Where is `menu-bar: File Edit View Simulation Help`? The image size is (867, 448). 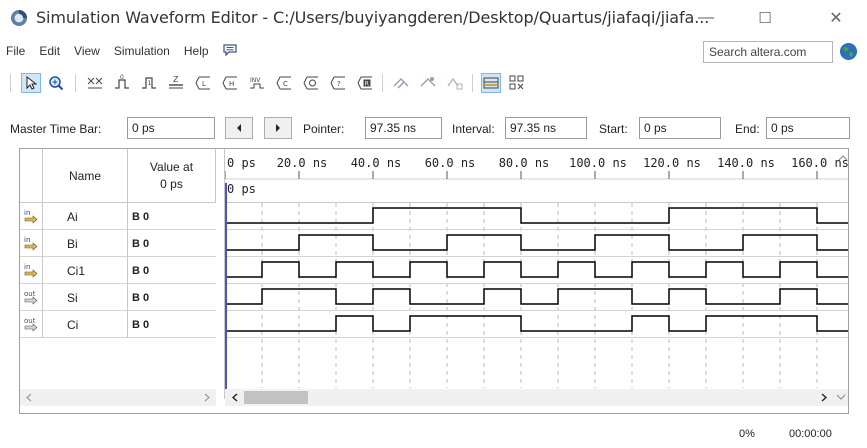 menu-bar: File Edit View Simulation Help is located at coordinates (122, 51).